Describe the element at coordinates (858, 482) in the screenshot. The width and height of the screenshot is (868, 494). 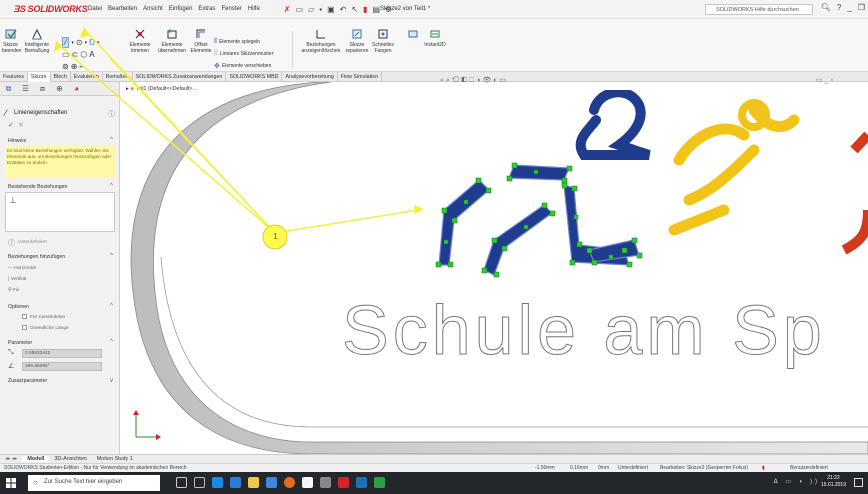
I see `notifications-icon` at that location.